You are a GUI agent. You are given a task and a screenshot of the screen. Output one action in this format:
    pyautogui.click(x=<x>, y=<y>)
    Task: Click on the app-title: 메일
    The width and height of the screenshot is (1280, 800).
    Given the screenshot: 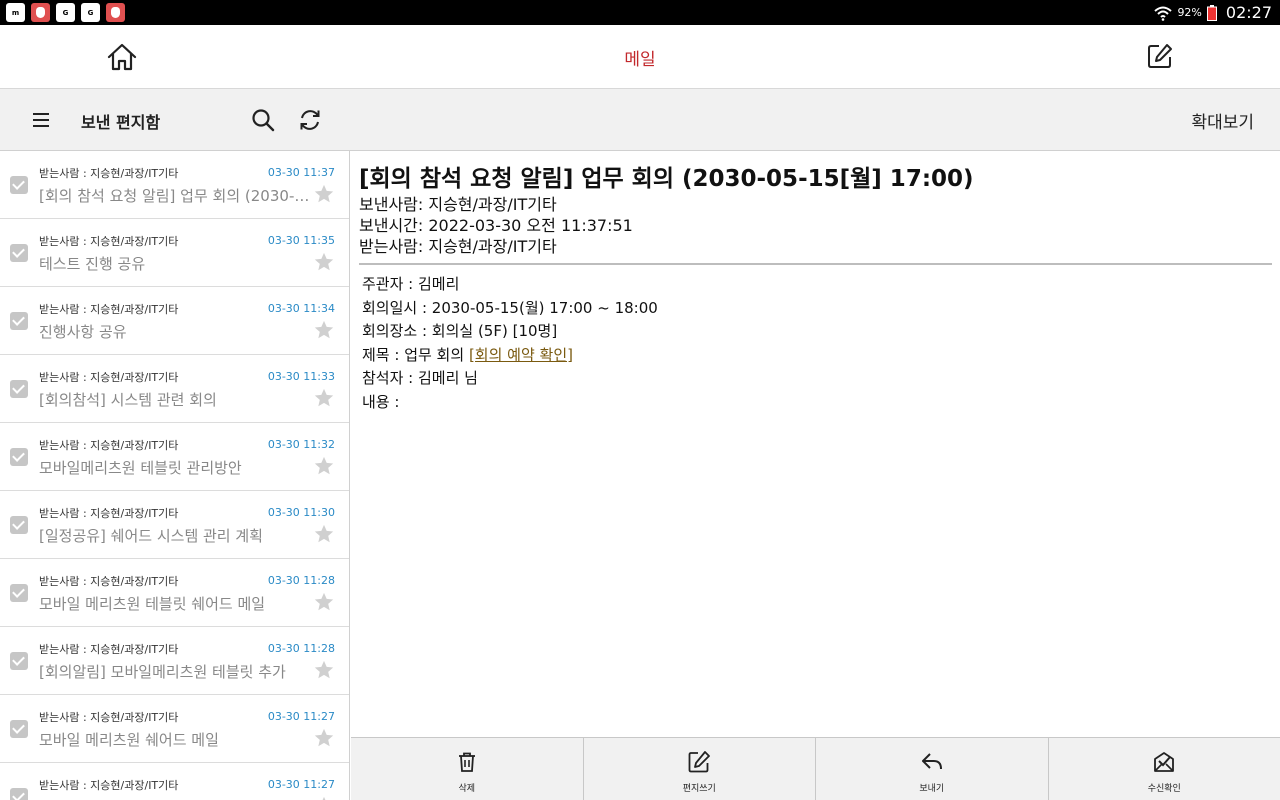 What is the action you would take?
    pyautogui.click(x=640, y=60)
    